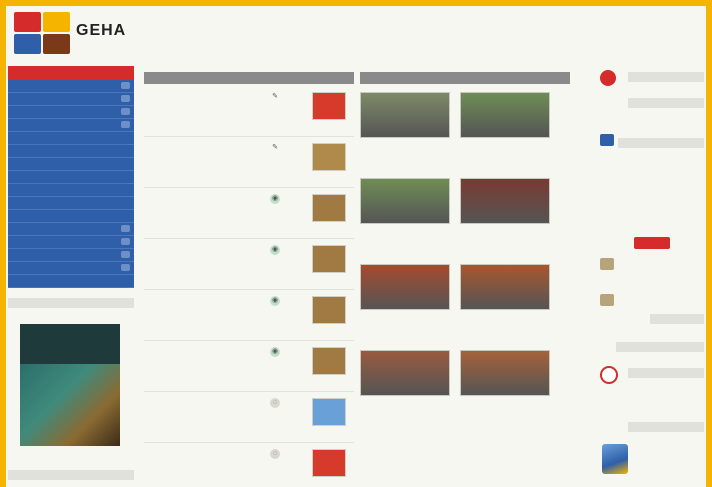  What do you see at coordinates (71, 73) in the screenshot?
I see `nav-header` at bounding box center [71, 73].